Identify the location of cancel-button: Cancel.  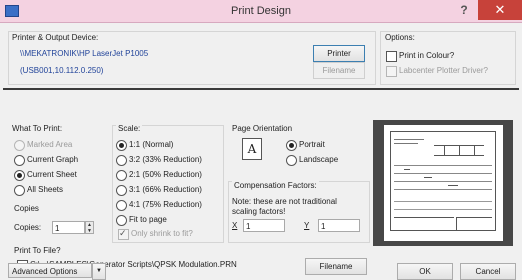
(488, 271).